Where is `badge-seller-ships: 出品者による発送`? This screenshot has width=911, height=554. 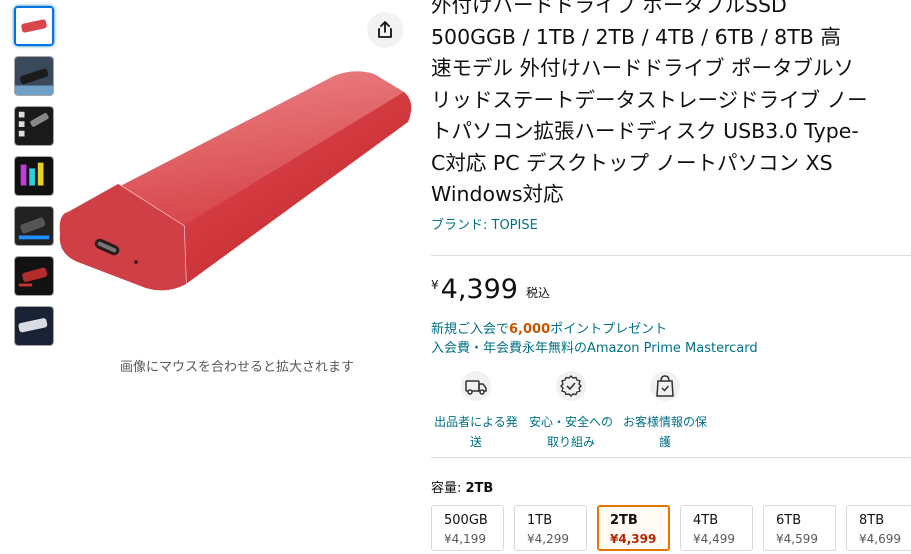
badge-seller-ships: 出品者による発送 is located at coordinates (476, 411).